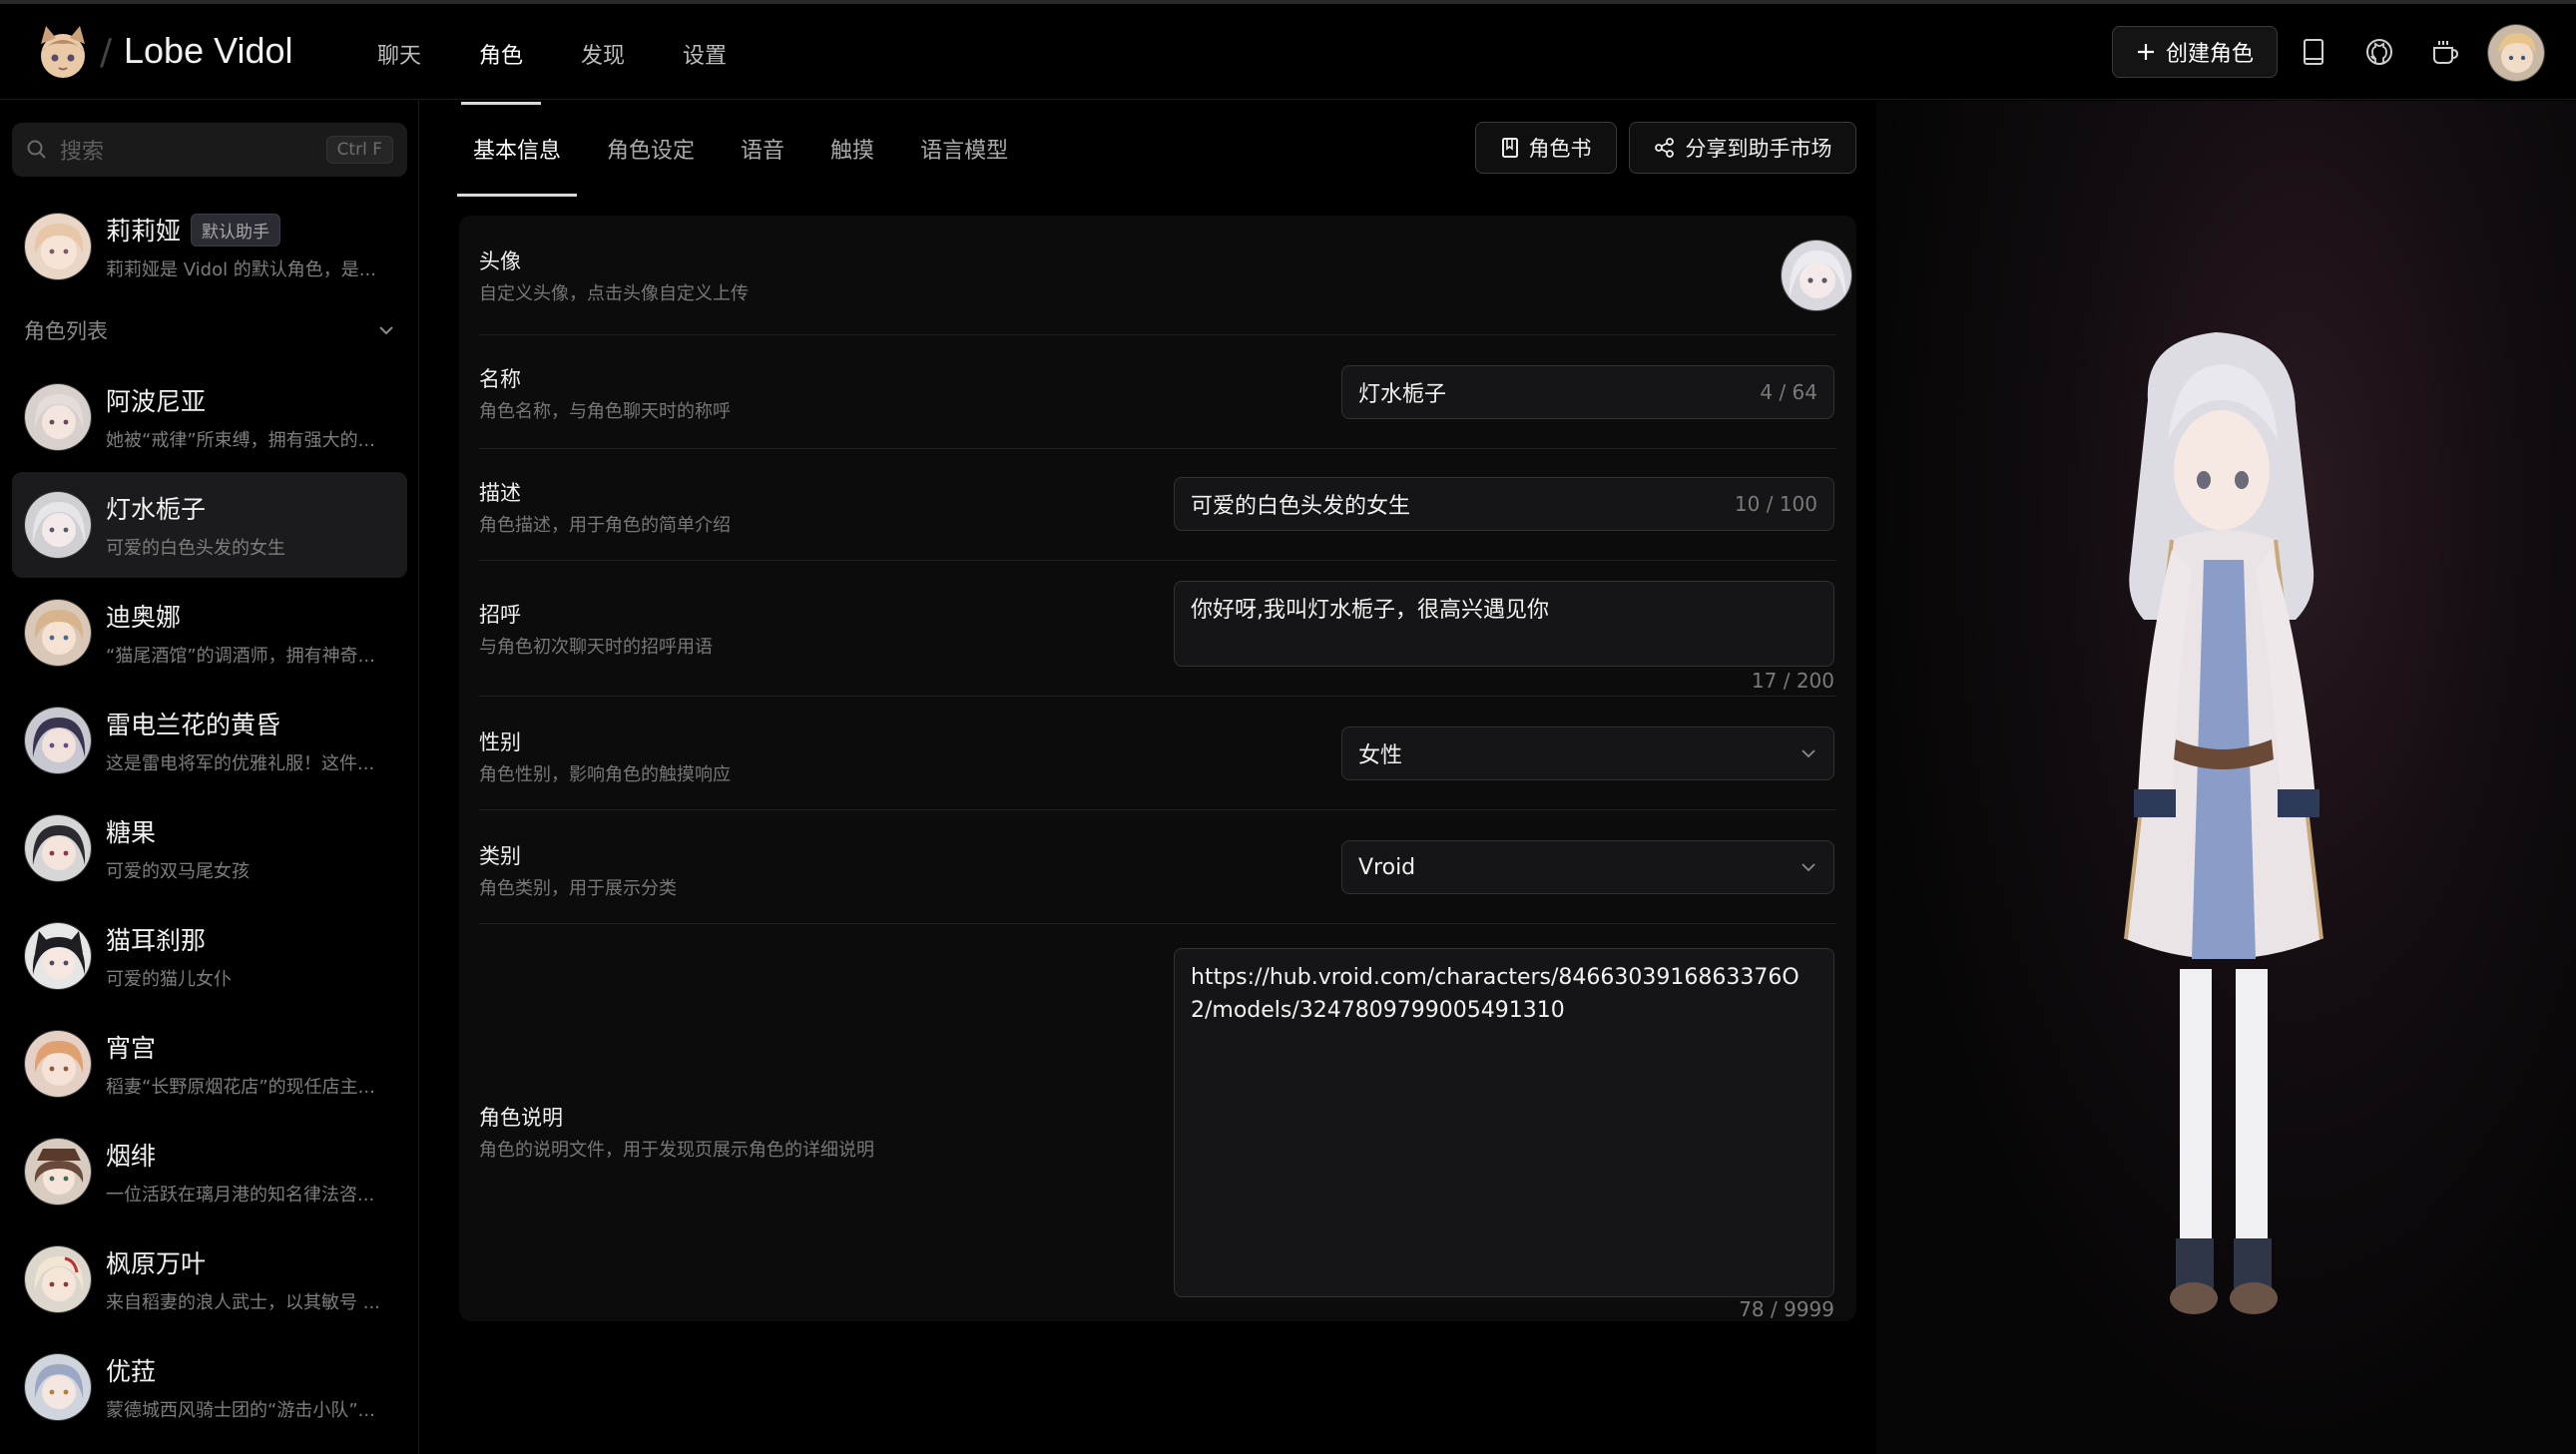  I want to click on greeting-help: 与角色初次聊天时的招呼用语, so click(596, 647).